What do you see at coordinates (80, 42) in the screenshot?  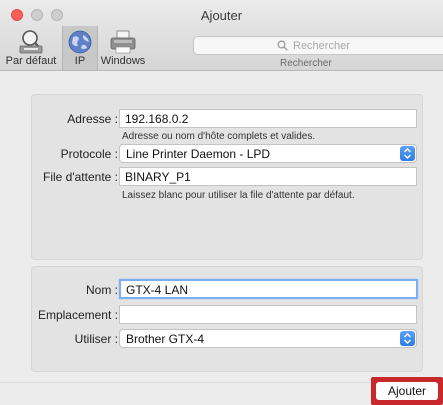 I see `globe-icon` at bounding box center [80, 42].